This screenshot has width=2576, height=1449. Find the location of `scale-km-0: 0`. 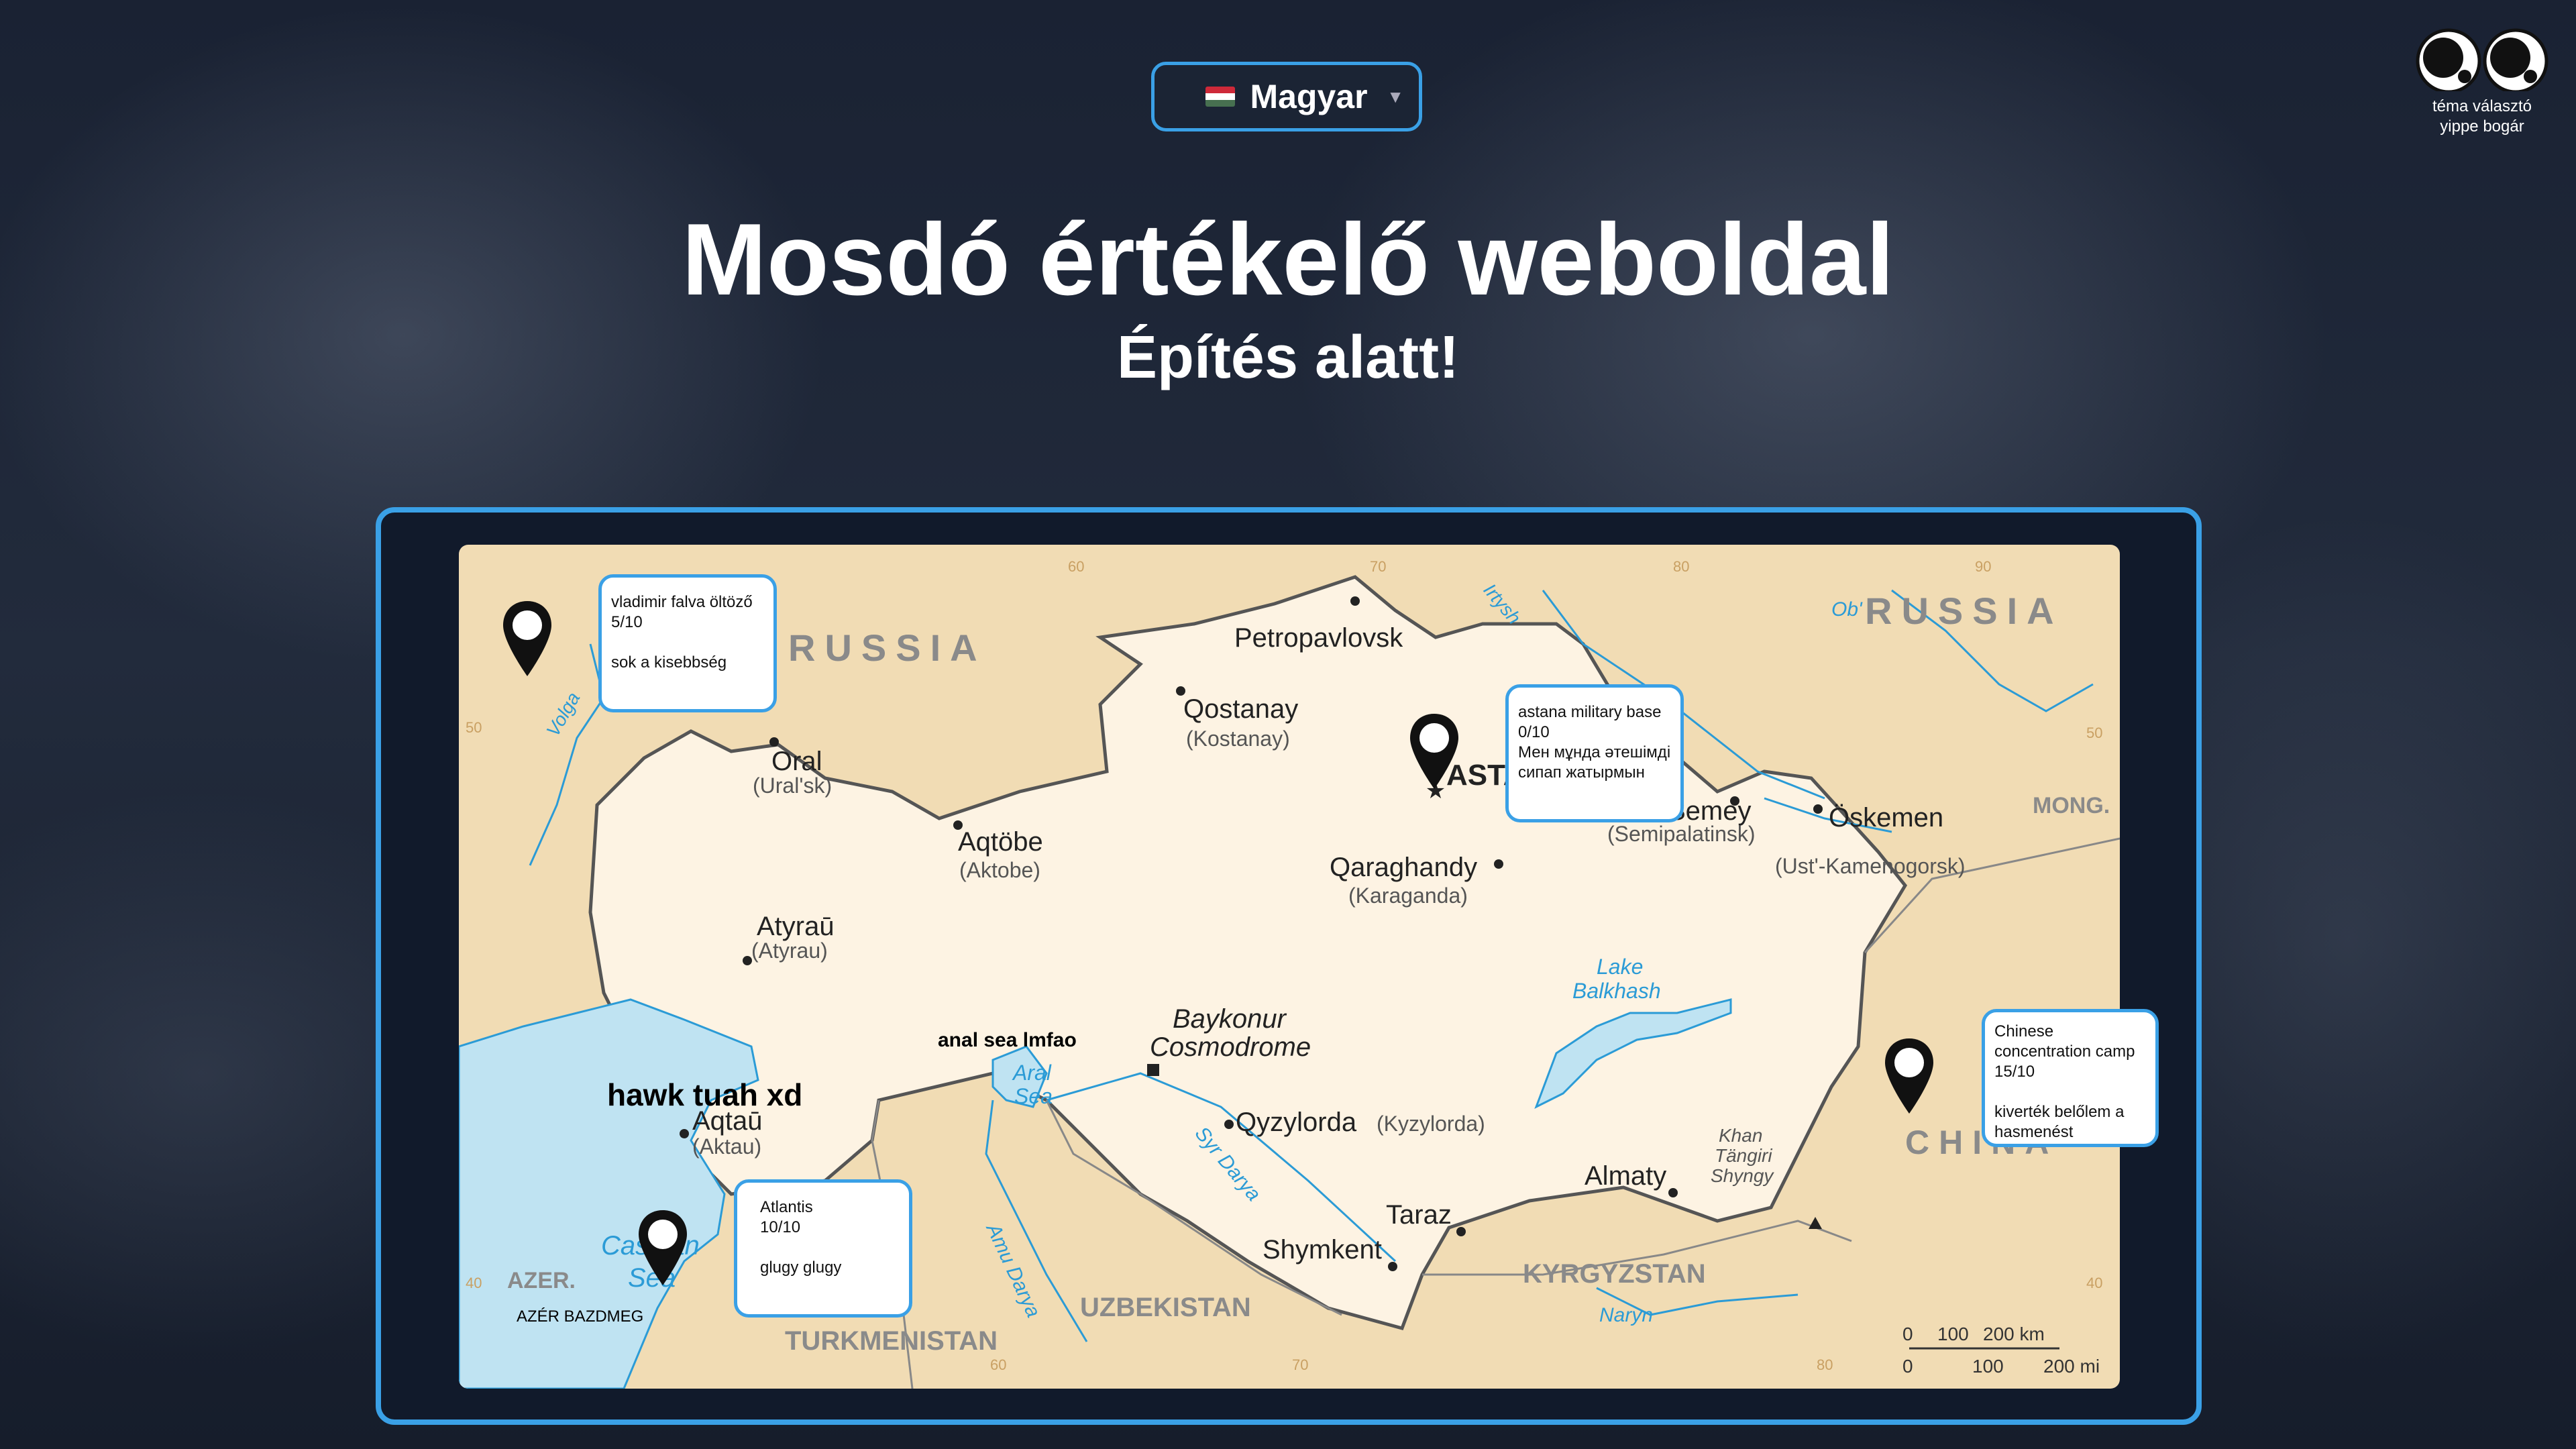

scale-km-0: 0 is located at coordinates (1907, 1334).